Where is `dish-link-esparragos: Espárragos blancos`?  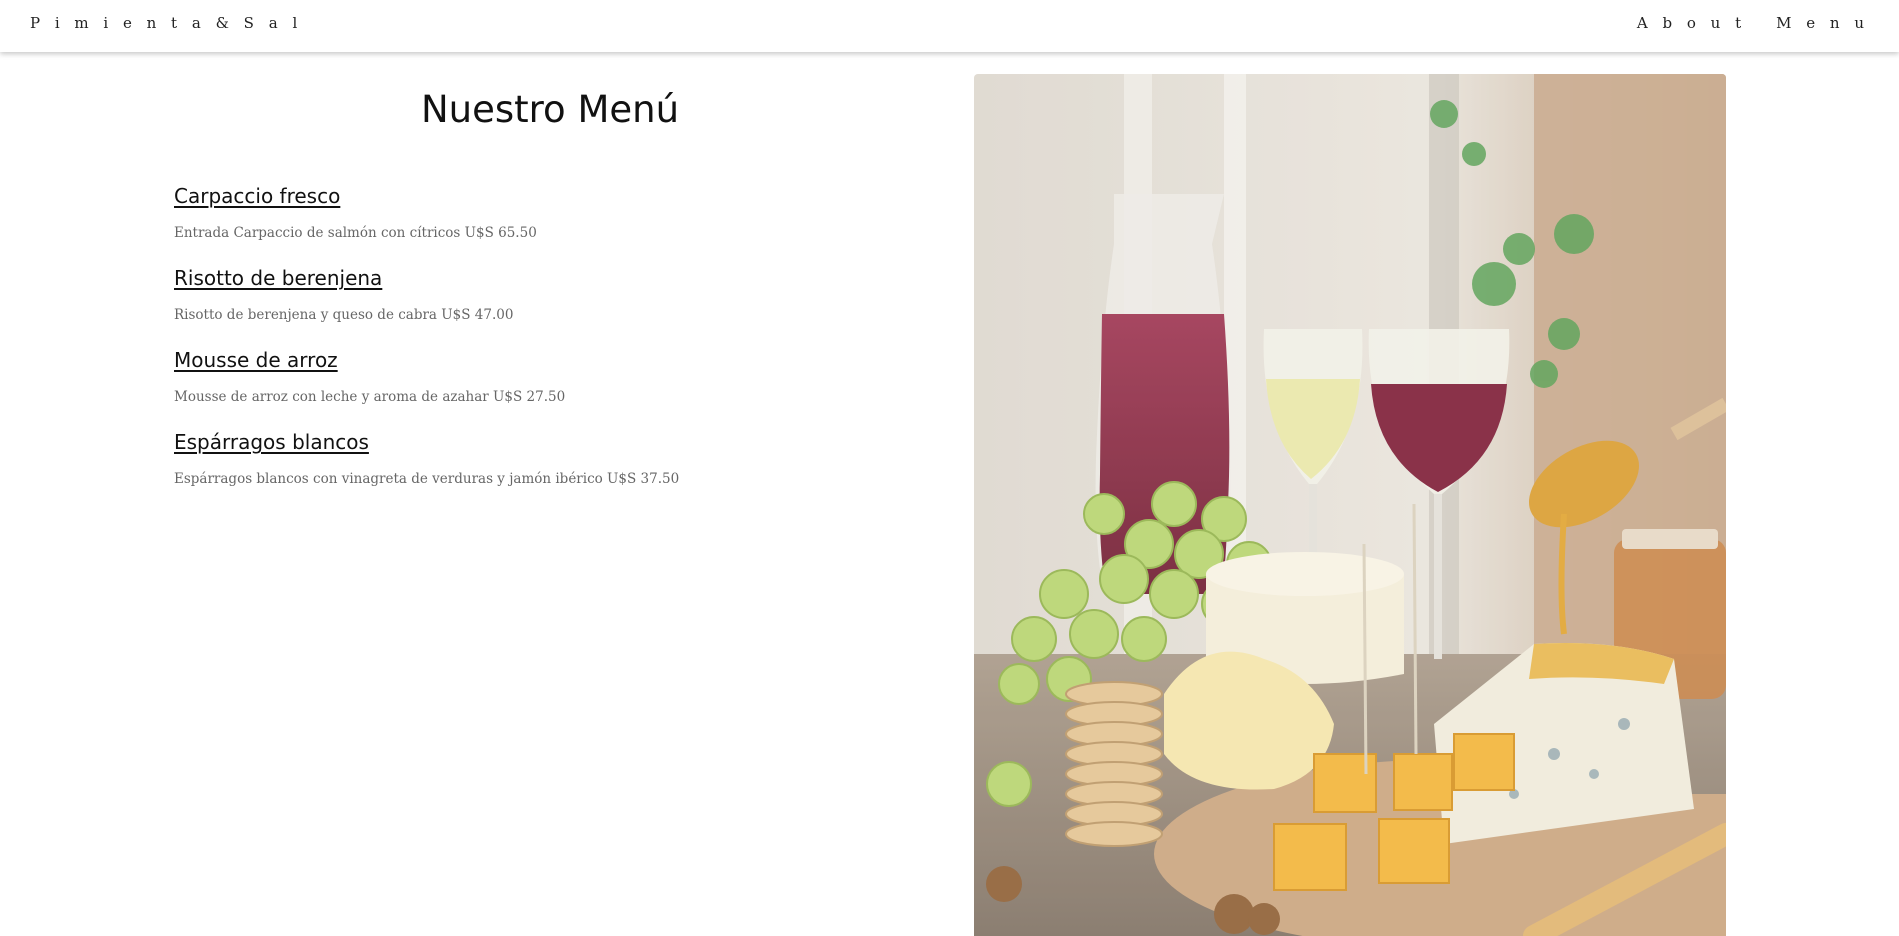 dish-link-esparragos: Espárragos blancos is located at coordinates (271, 442).